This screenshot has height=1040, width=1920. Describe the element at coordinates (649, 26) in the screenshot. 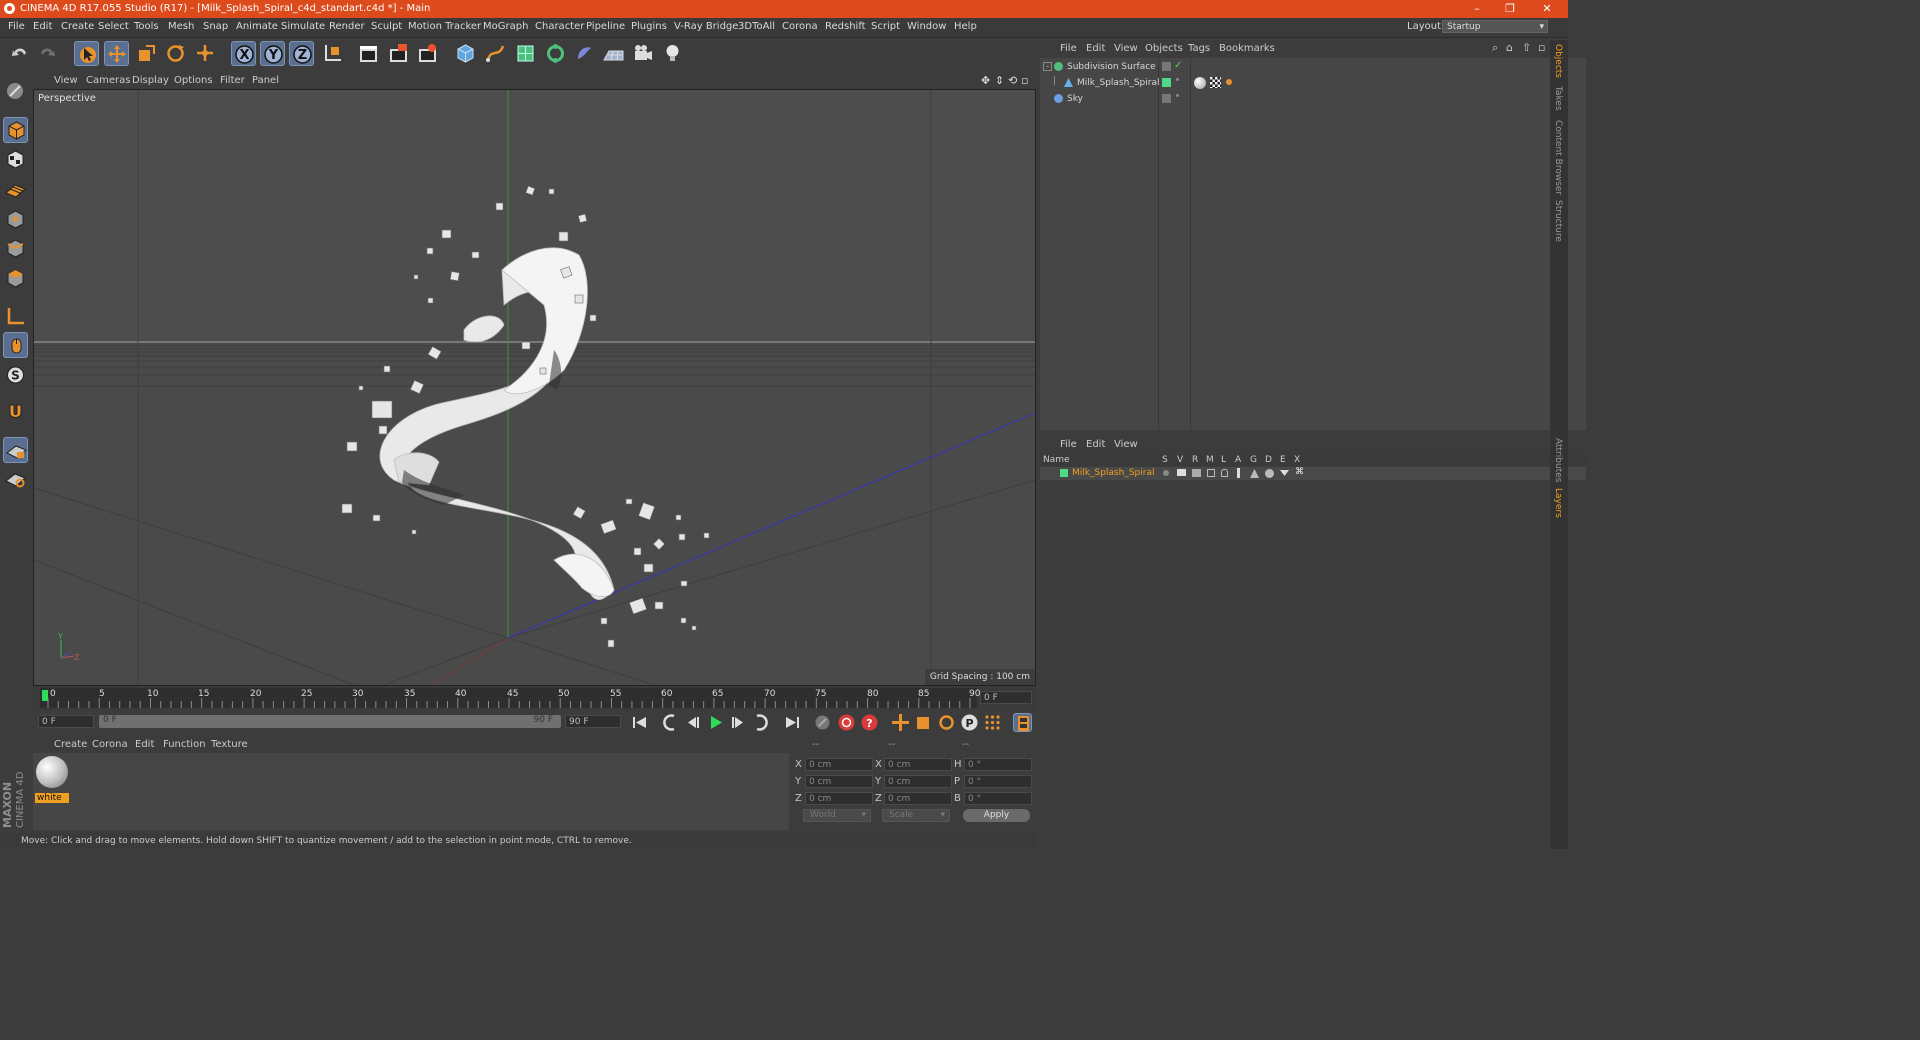

I see `menu-plugins: Plugins` at that location.